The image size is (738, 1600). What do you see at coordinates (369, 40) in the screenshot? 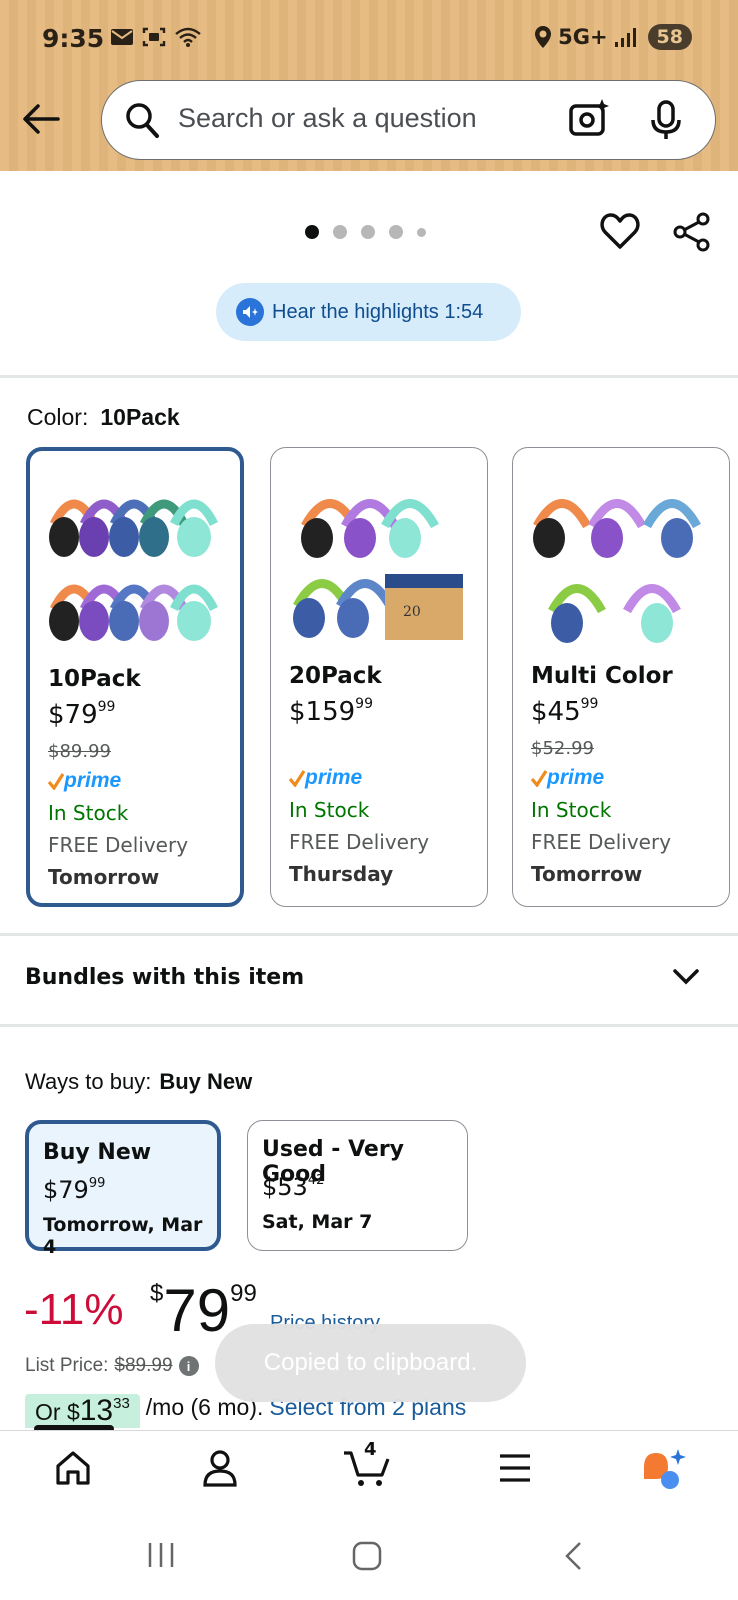
I see `status-bar: 9:35 5G+ 58` at bounding box center [369, 40].